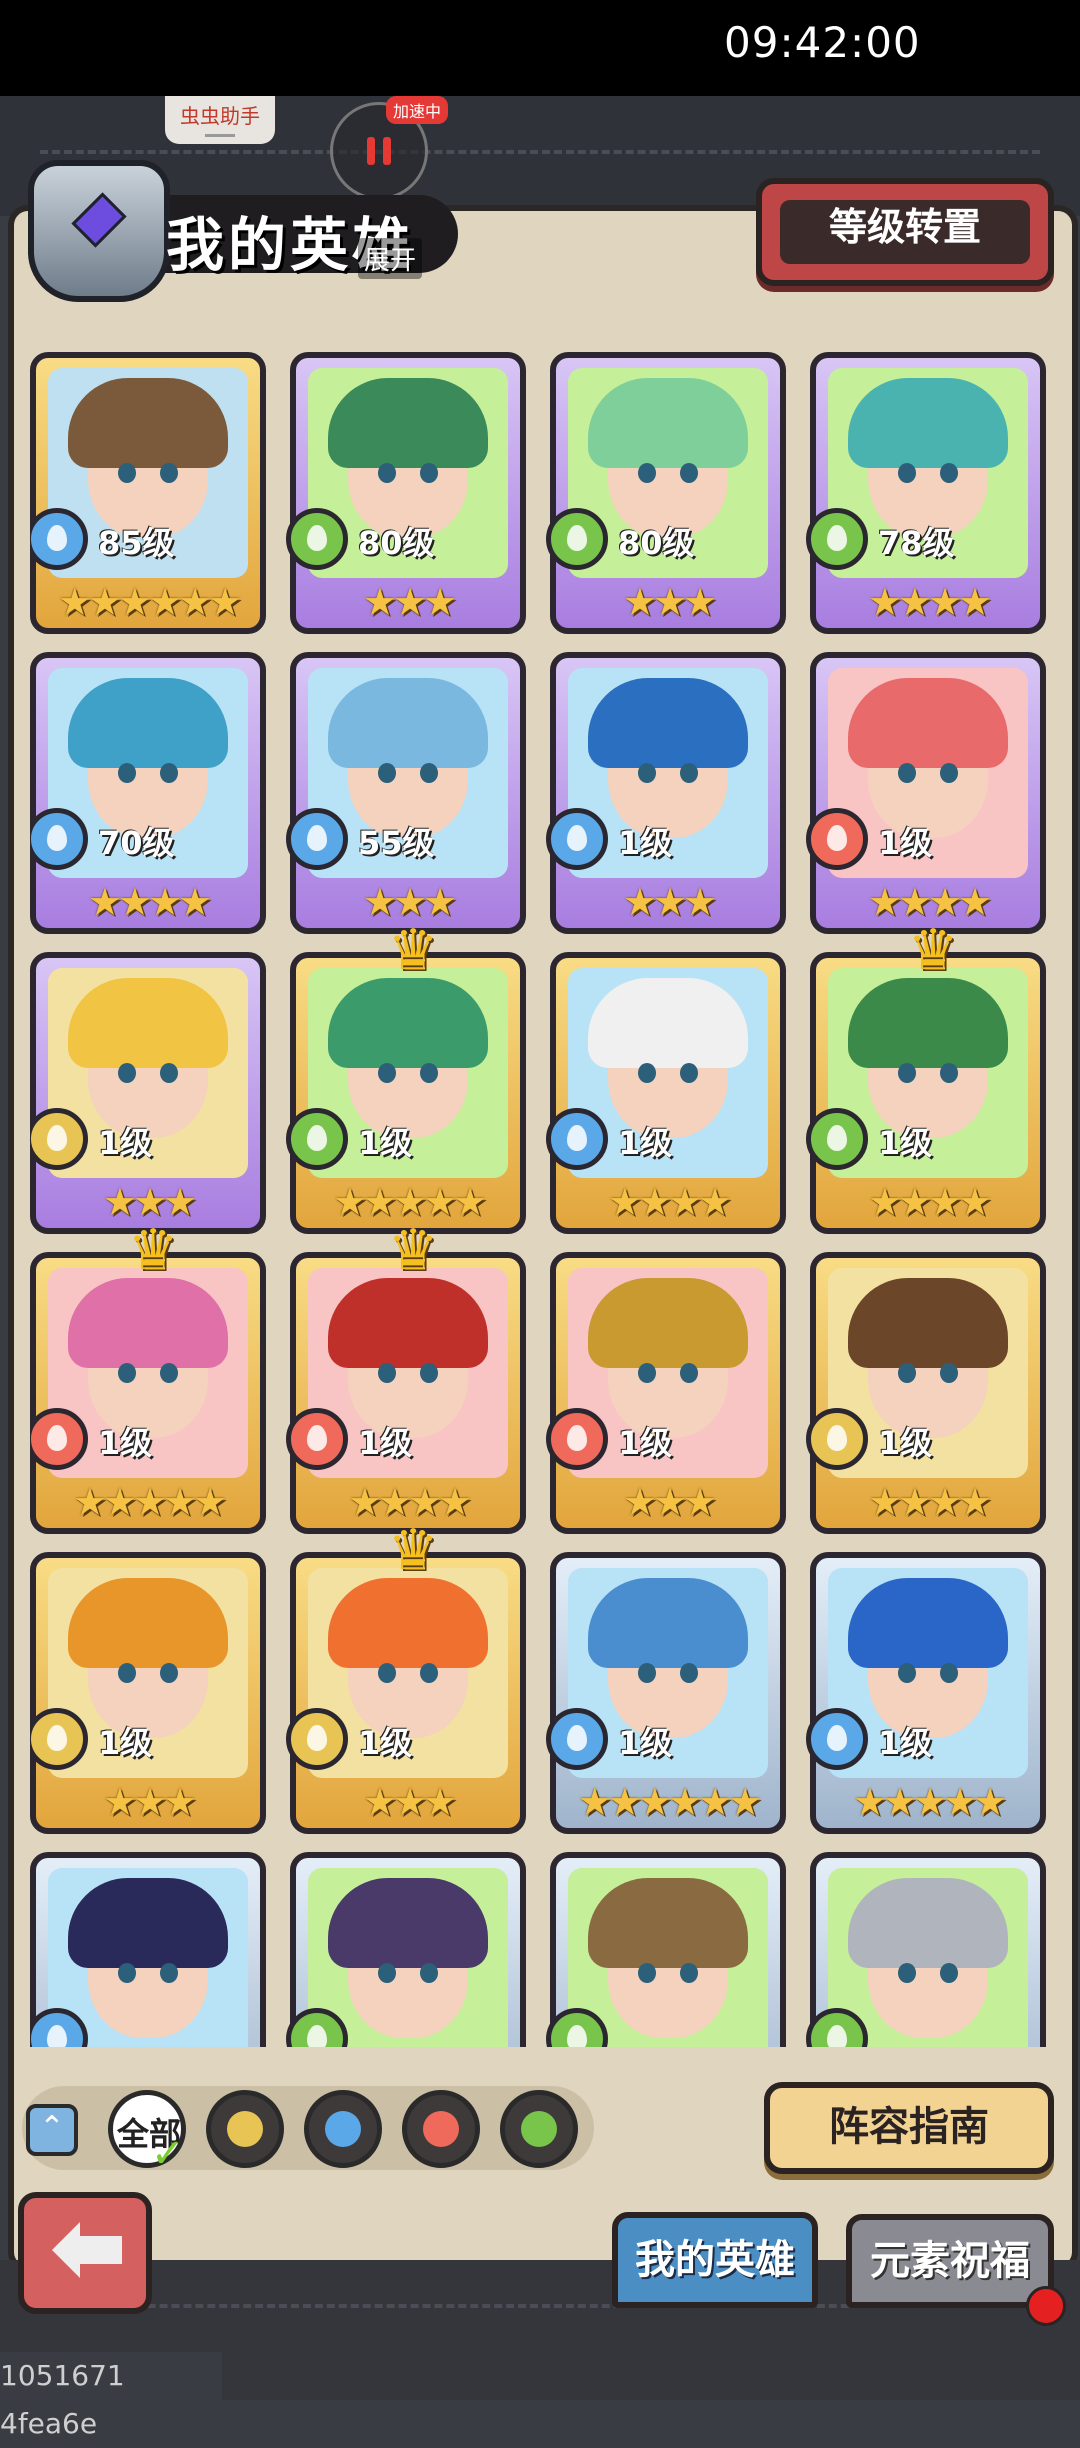 The height and width of the screenshot is (2448, 1080). Describe the element at coordinates (85, 2253) in the screenshot. I see `back-button` at that location.